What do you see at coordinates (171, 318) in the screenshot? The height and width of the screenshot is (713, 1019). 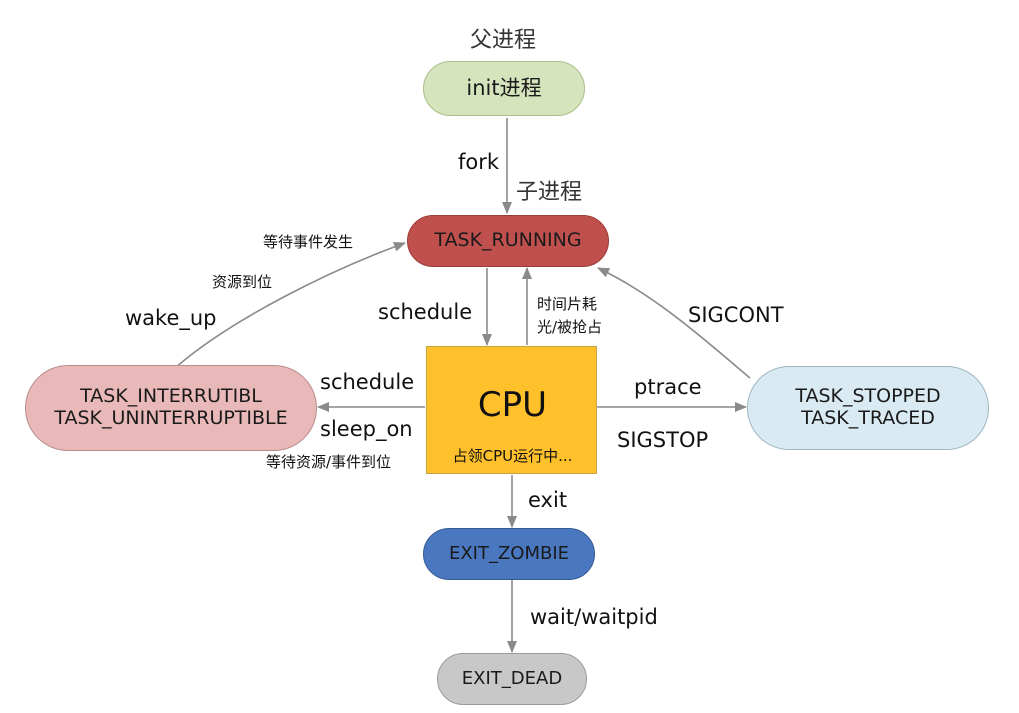 I see `wake-up-label: wake_up` at bounding box center [171, 318].